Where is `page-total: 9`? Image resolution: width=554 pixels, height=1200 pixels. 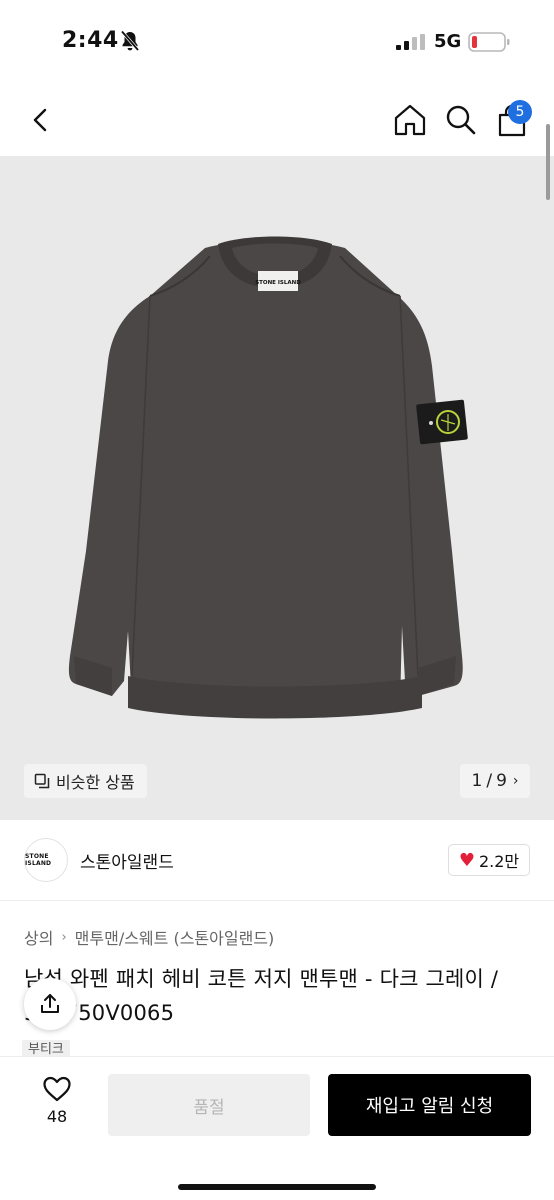
page-total: 9 is located at coordinates (501, 781).